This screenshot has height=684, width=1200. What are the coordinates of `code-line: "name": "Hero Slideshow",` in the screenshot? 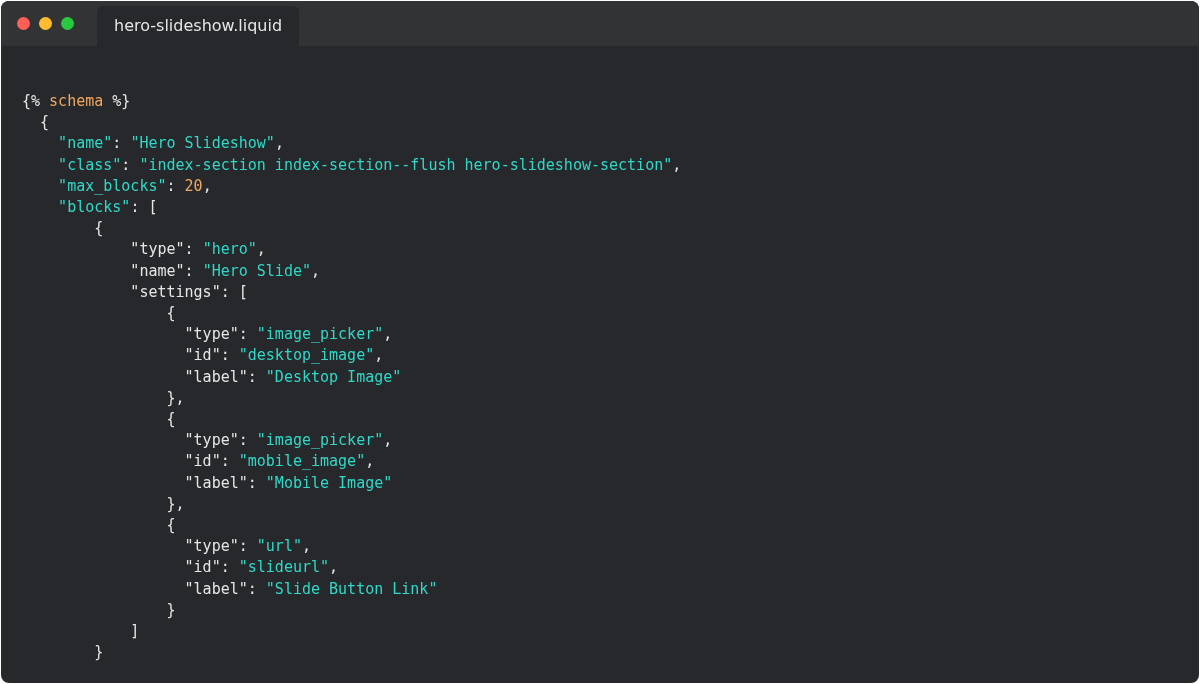 It's located at (170, 144).